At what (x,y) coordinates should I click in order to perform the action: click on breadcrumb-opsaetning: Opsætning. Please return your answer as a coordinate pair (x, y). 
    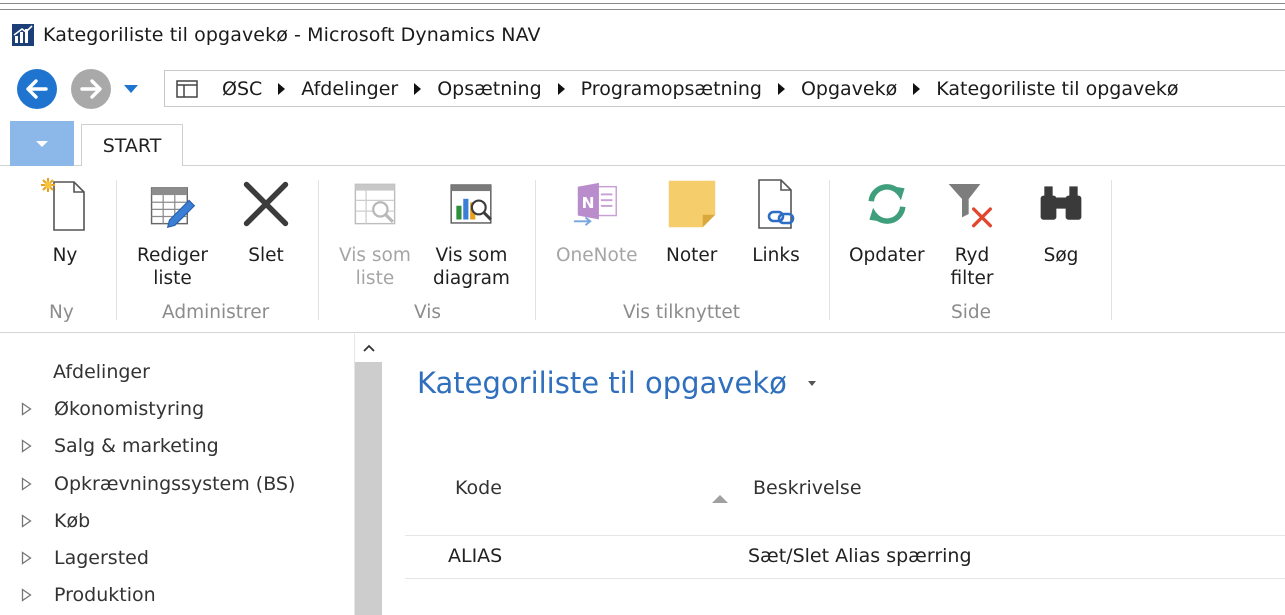
    Looking at the image, I should click on (489, 89).